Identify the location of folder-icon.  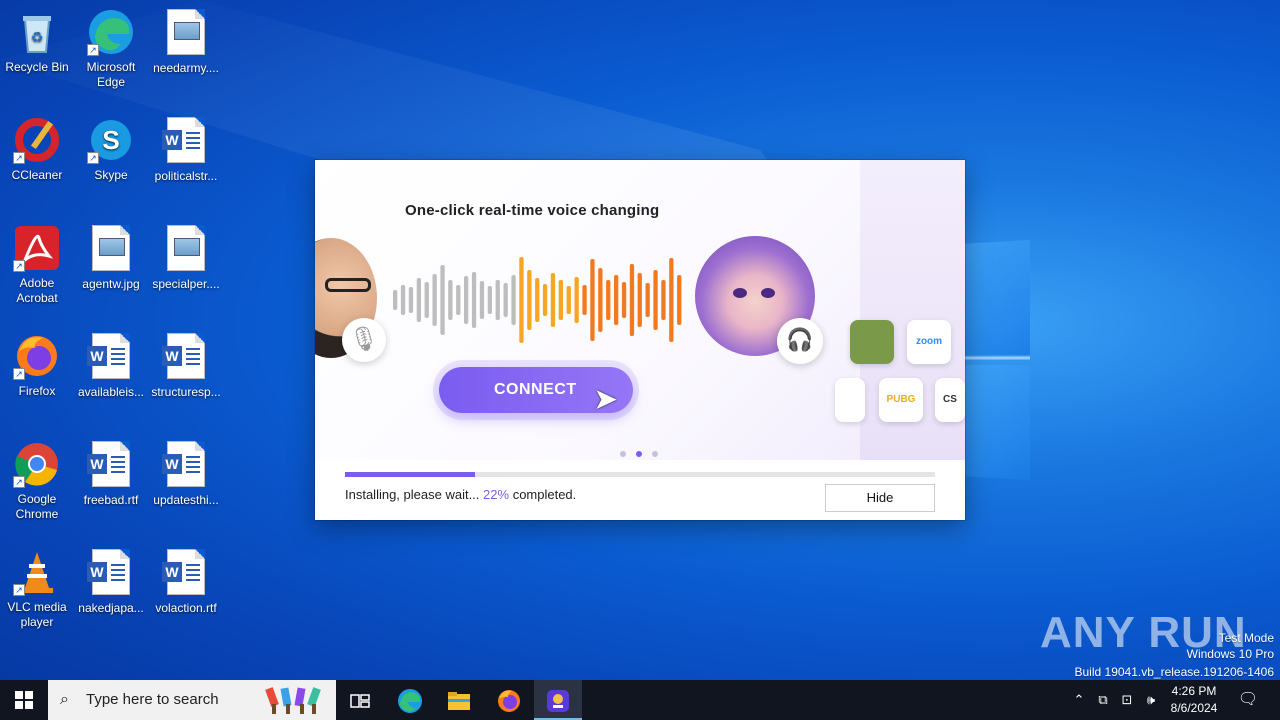
(459, 700).